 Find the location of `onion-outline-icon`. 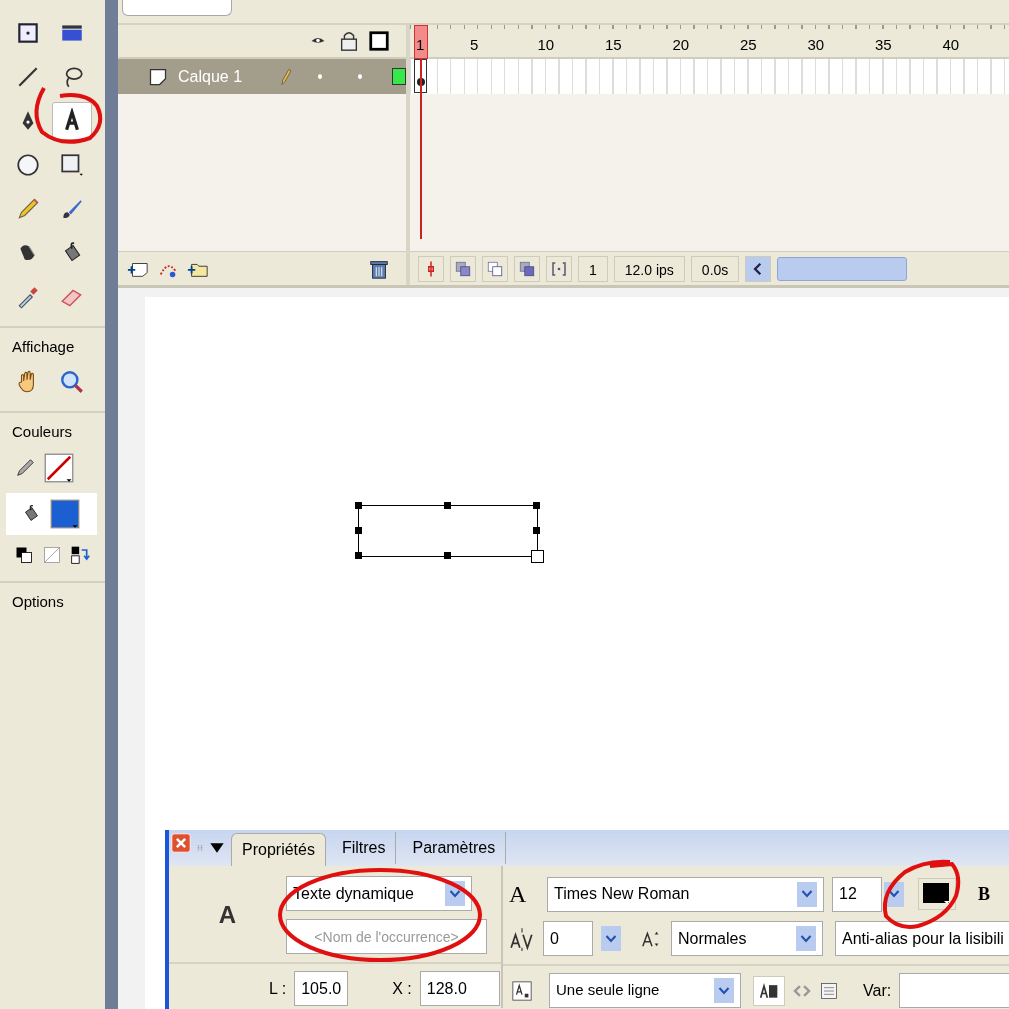

onion-outline-icon is located at coordinates (495, 268).